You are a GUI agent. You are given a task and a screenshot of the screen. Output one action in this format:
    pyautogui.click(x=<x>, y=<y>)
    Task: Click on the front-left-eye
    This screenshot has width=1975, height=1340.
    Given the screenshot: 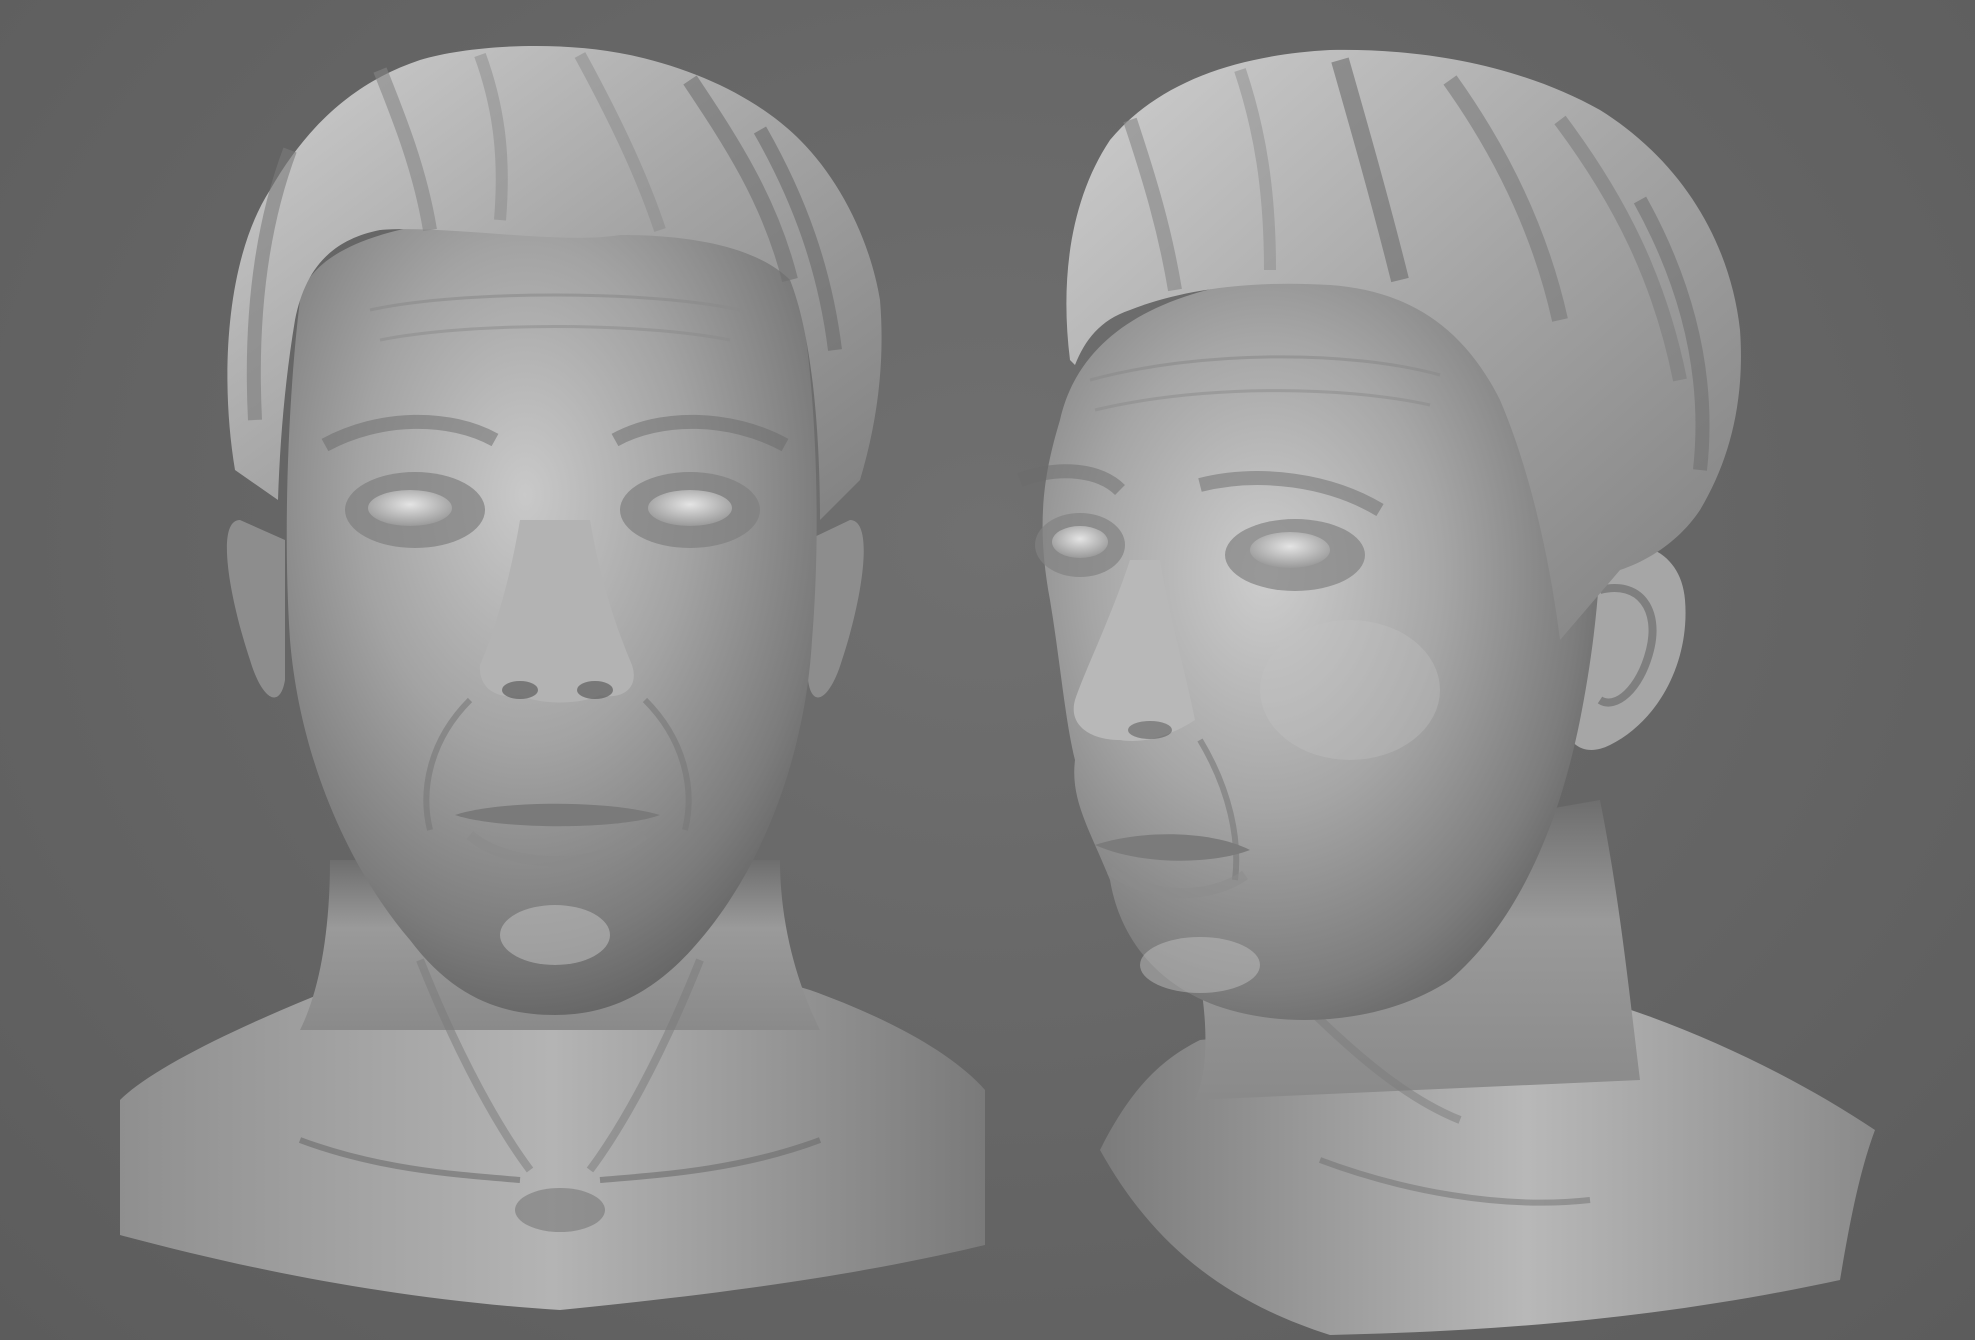 What is the action you would take?
    pyautogui.click(x=410, y=508)
    